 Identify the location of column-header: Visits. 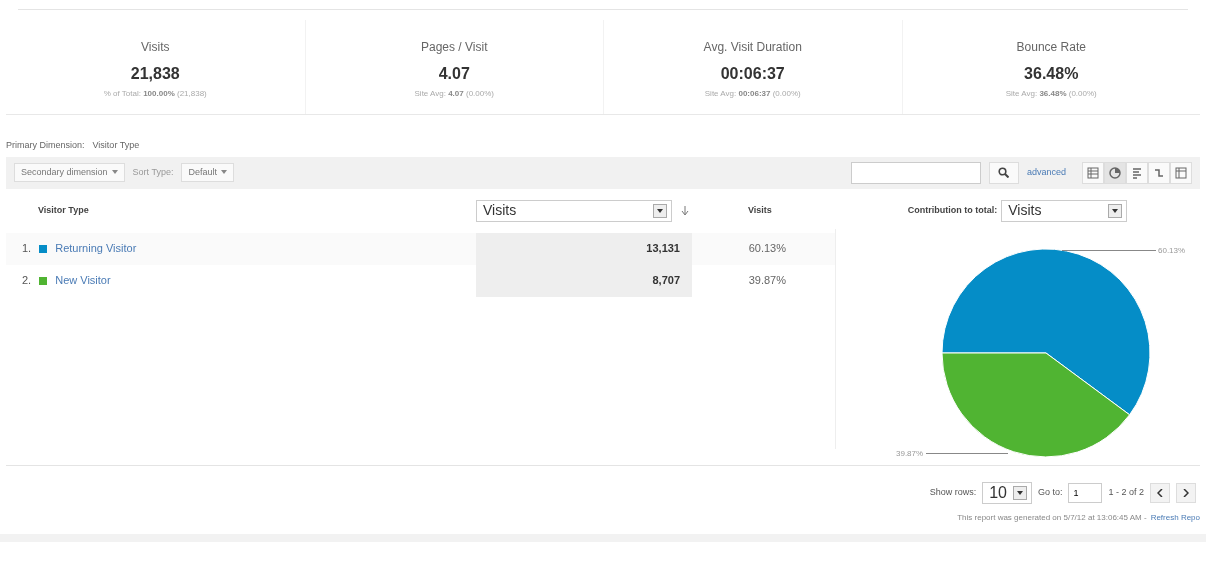
(759, 210).